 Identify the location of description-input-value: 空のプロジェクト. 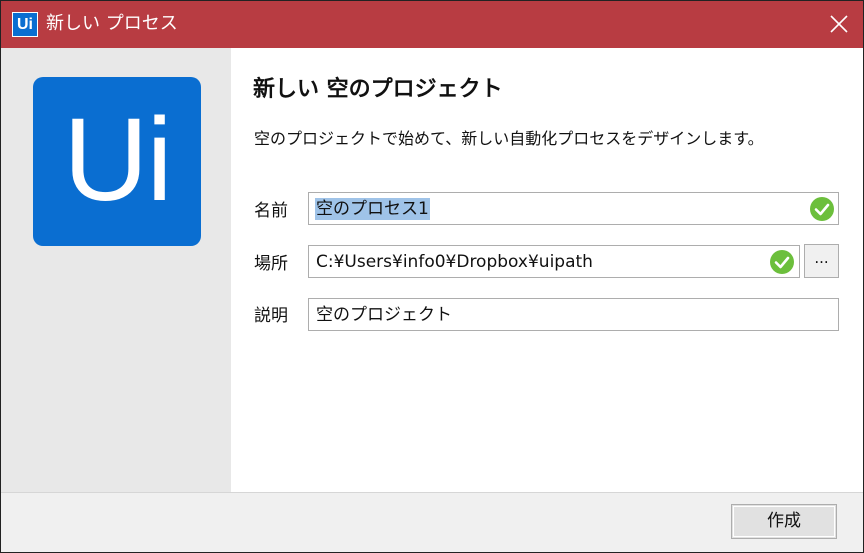
(384, 315).